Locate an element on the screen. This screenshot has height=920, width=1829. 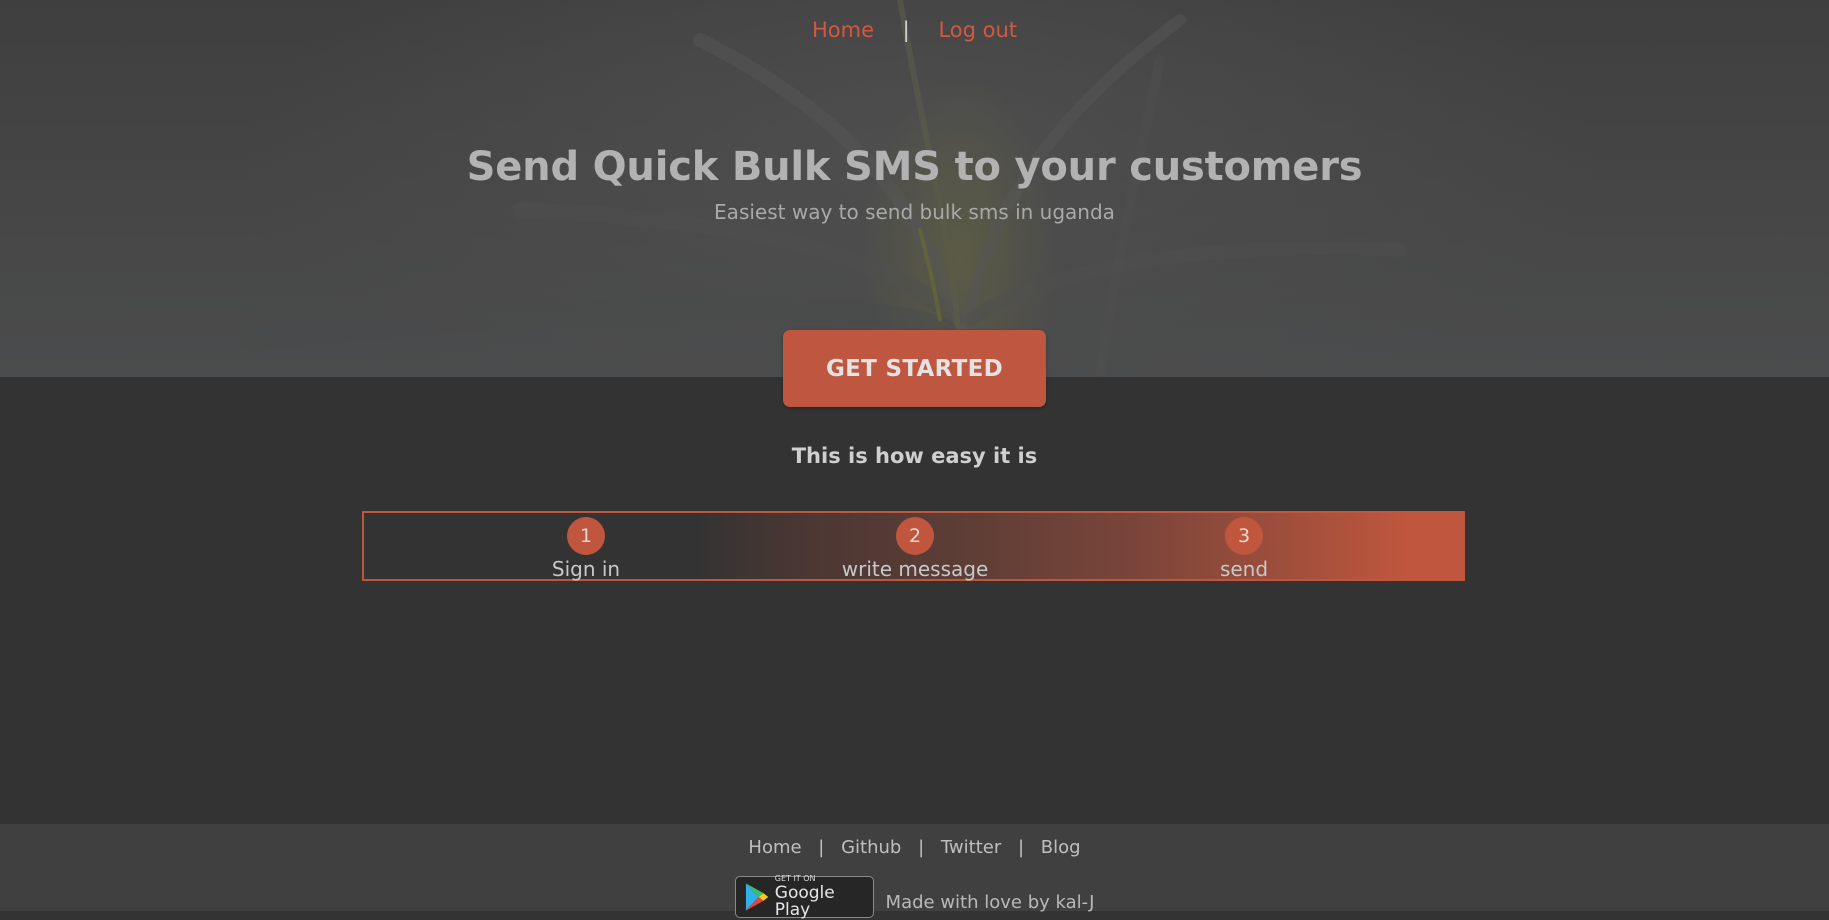
step-send: 3 send is located at coordinates (1244, 549).